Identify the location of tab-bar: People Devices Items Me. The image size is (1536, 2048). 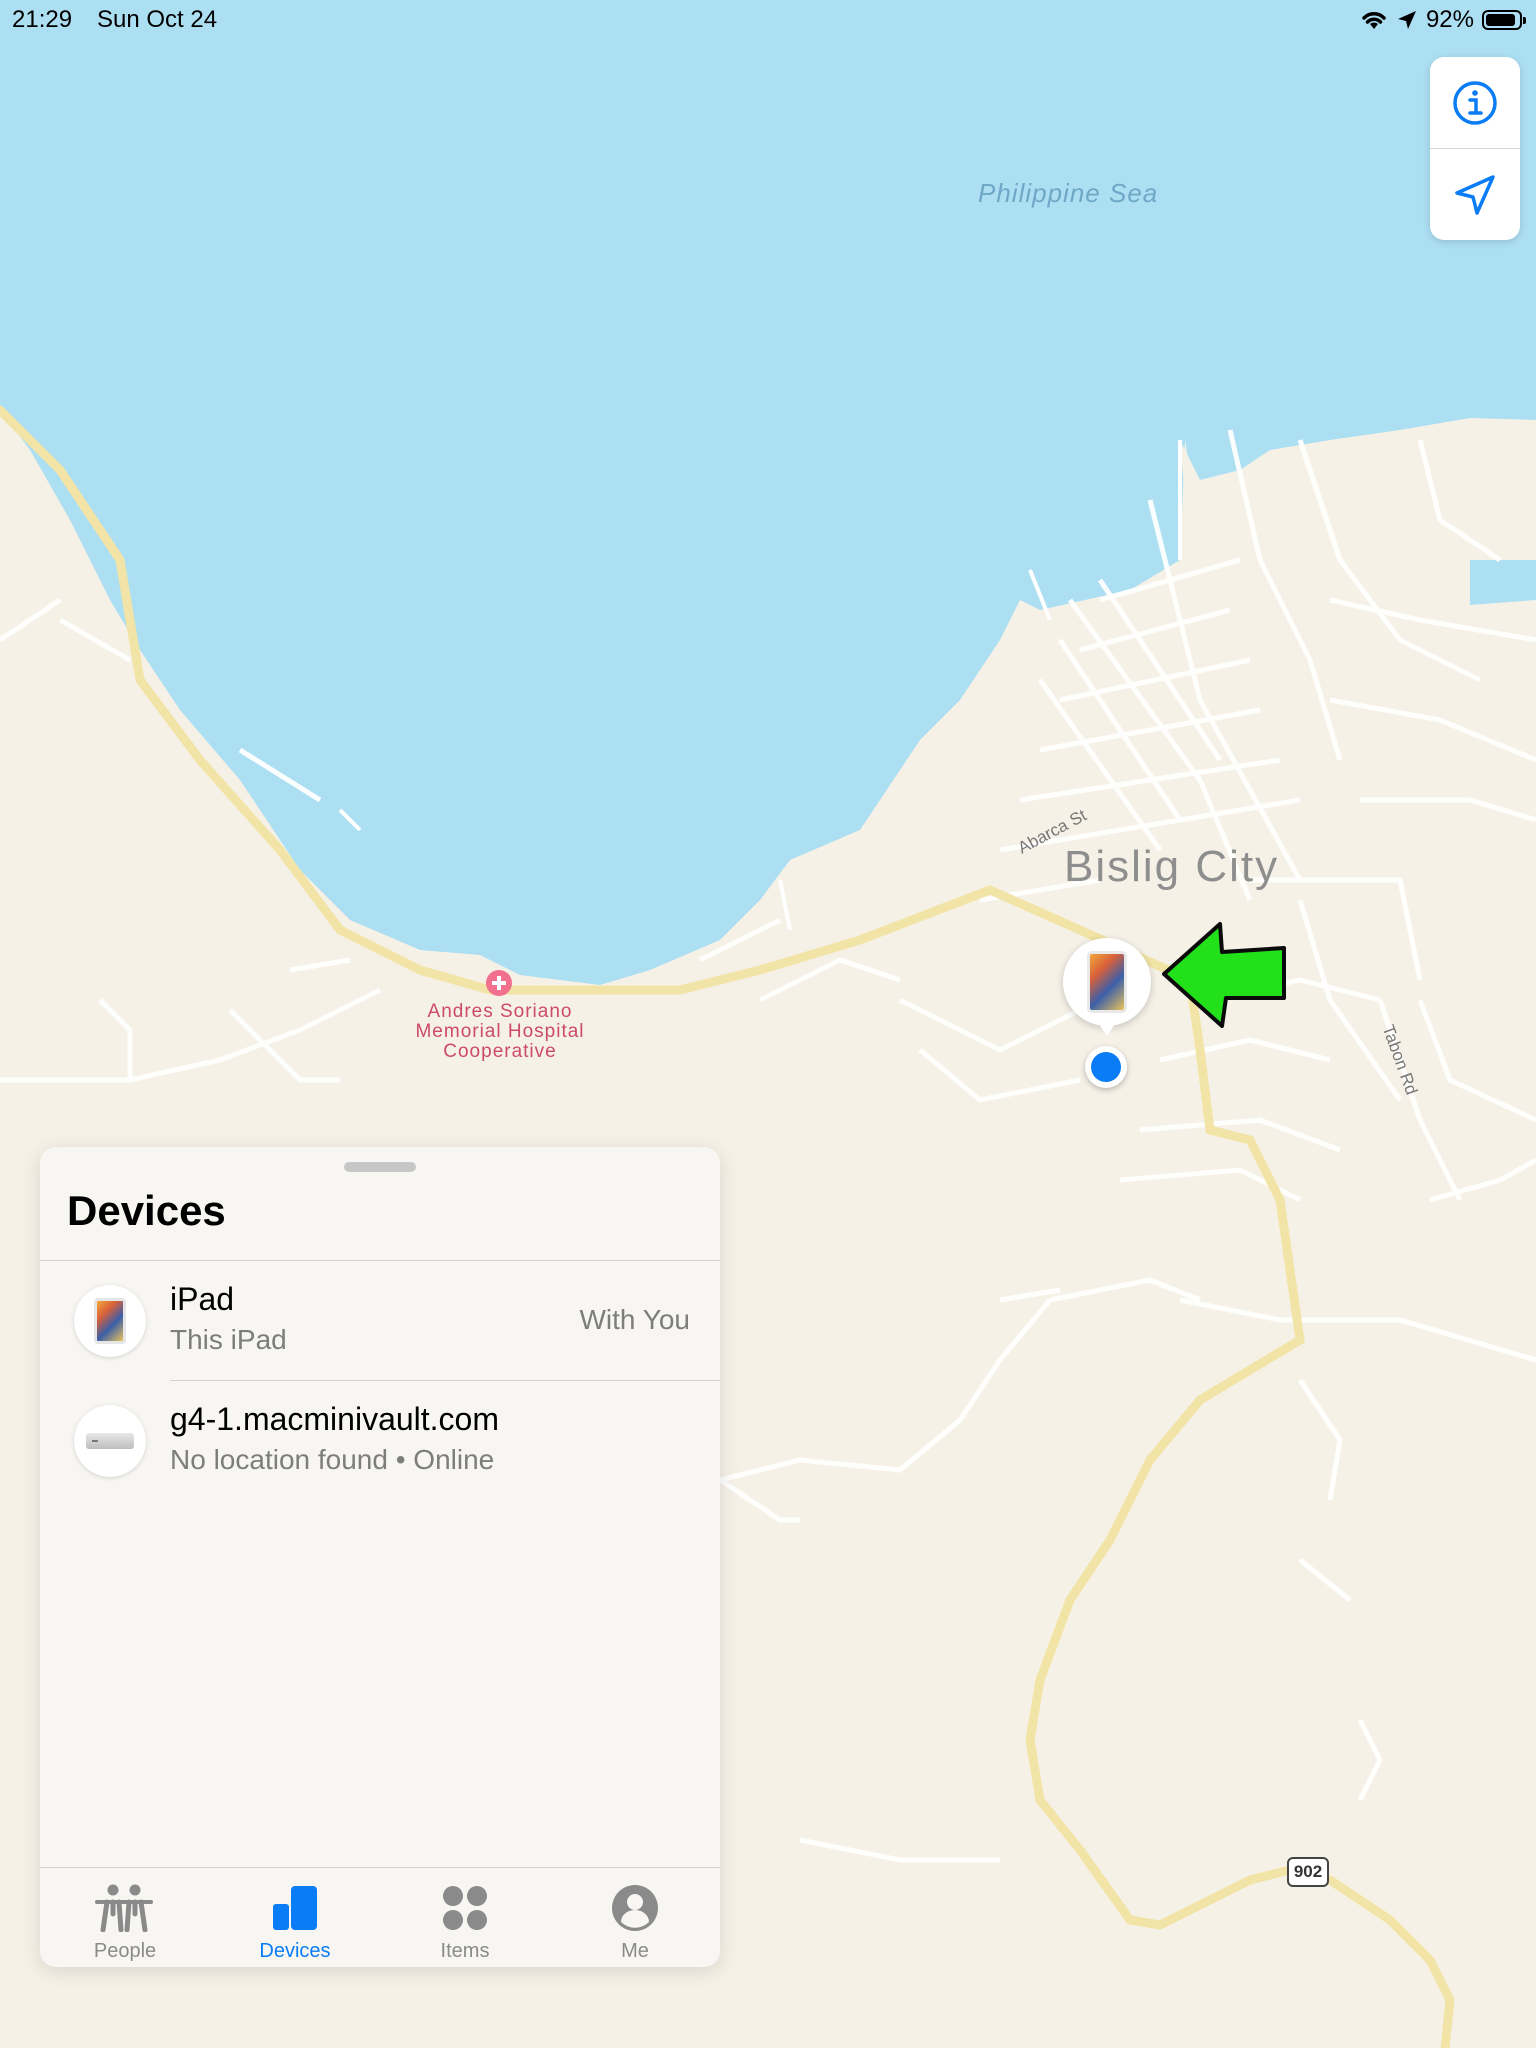
(380, 1917).